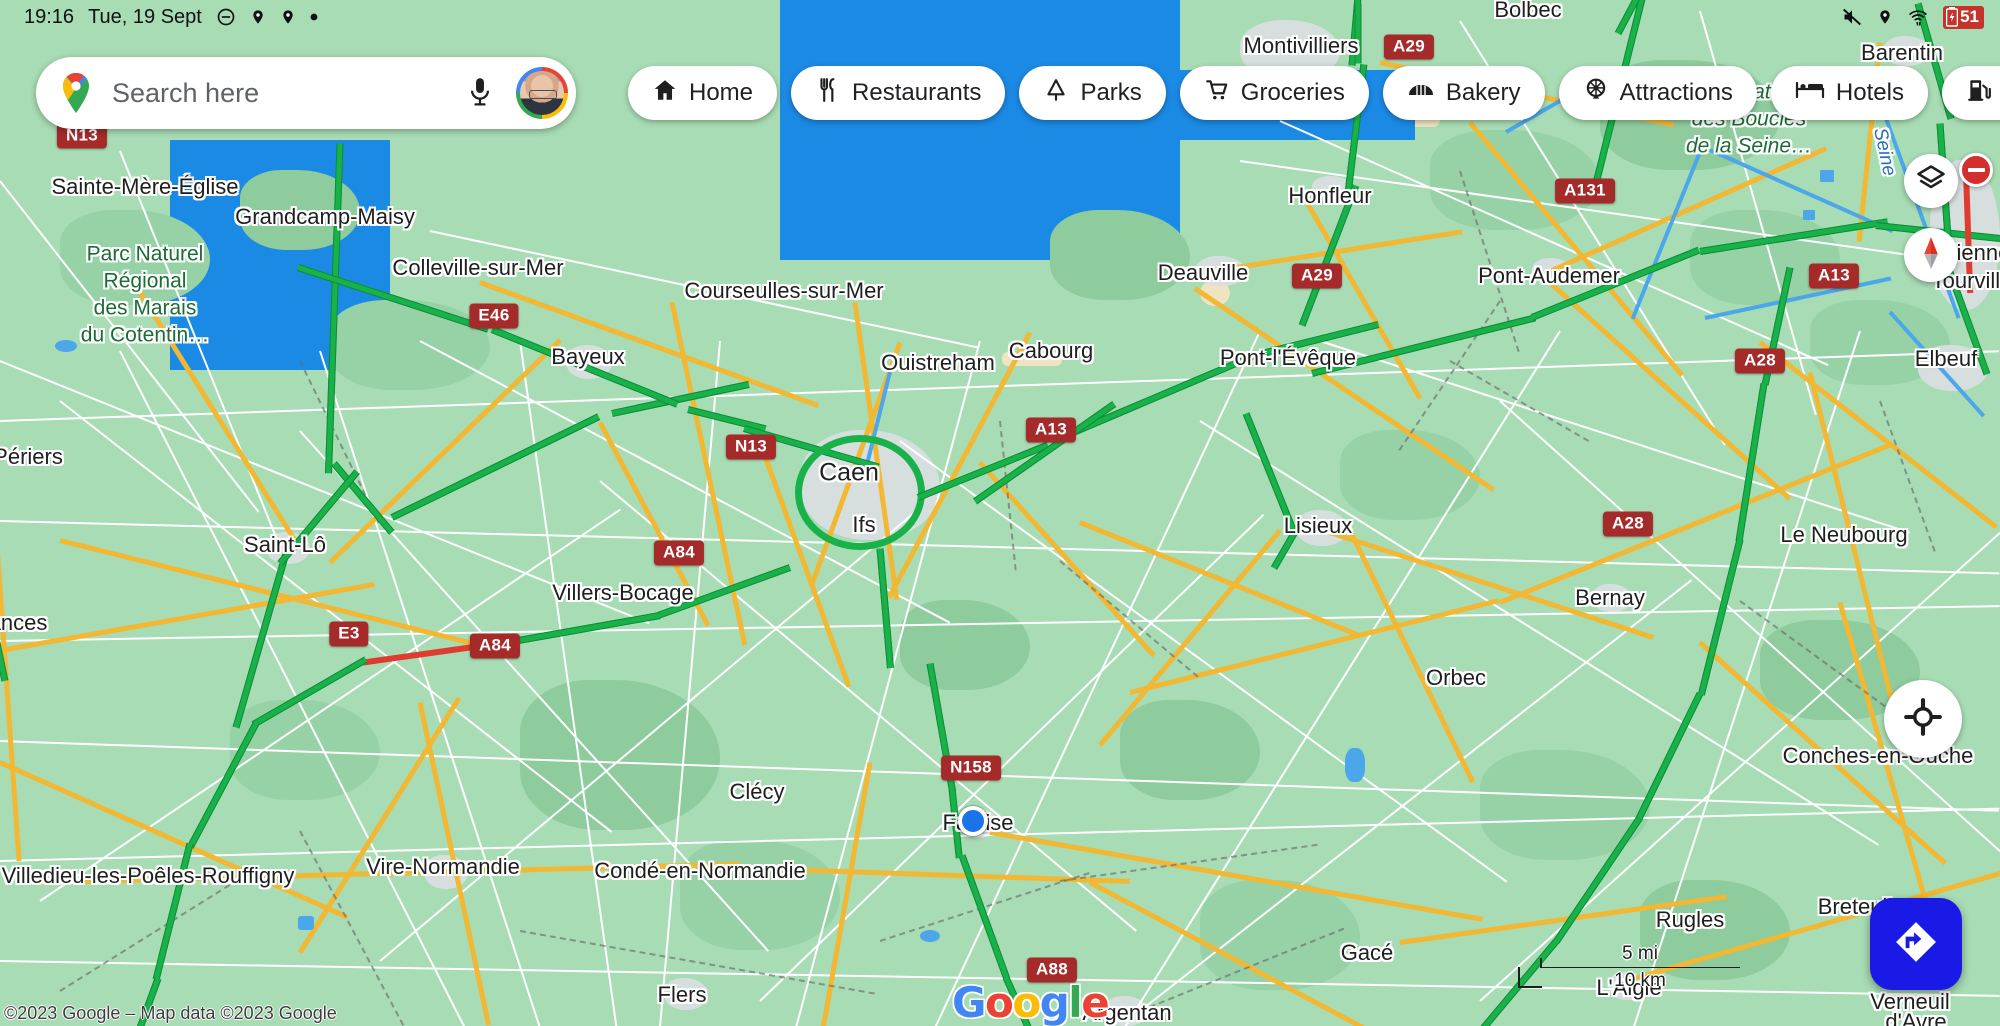 The height and width of the screenshot is (1026, 2000). I want to click on traffic-incident-marker, so click(1976, 170).